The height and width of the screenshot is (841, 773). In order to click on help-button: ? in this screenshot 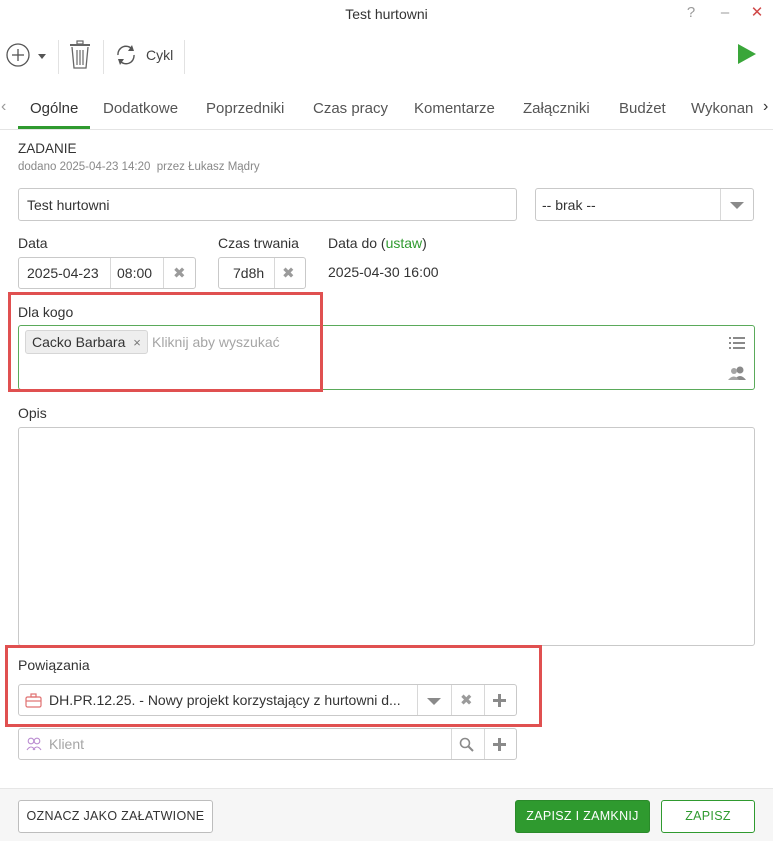, I will do `click(691, 13)`.